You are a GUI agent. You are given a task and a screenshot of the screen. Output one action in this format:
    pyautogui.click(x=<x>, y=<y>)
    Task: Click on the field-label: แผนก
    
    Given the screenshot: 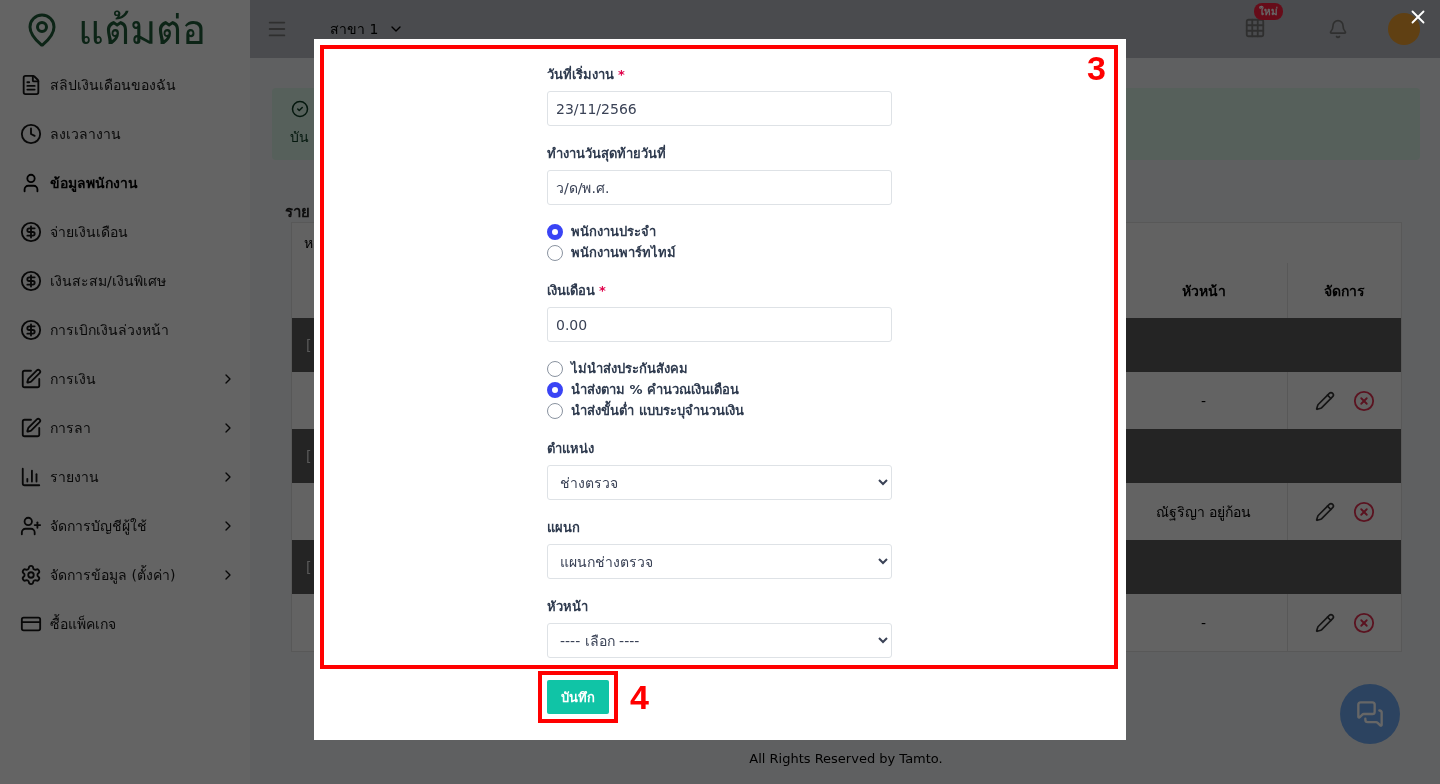 What is the action you would take?
    pyautogui.click(x=563, y=527)
    